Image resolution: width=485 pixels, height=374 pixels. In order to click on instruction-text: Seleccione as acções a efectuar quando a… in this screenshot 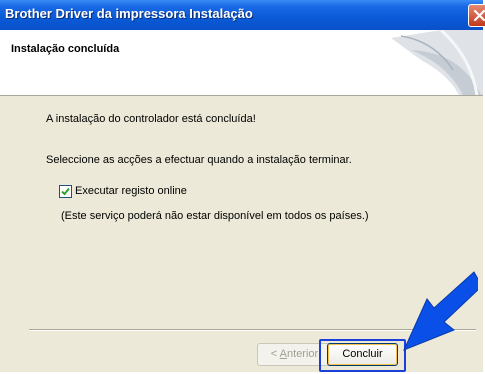, I will do `click(199, 160)`.